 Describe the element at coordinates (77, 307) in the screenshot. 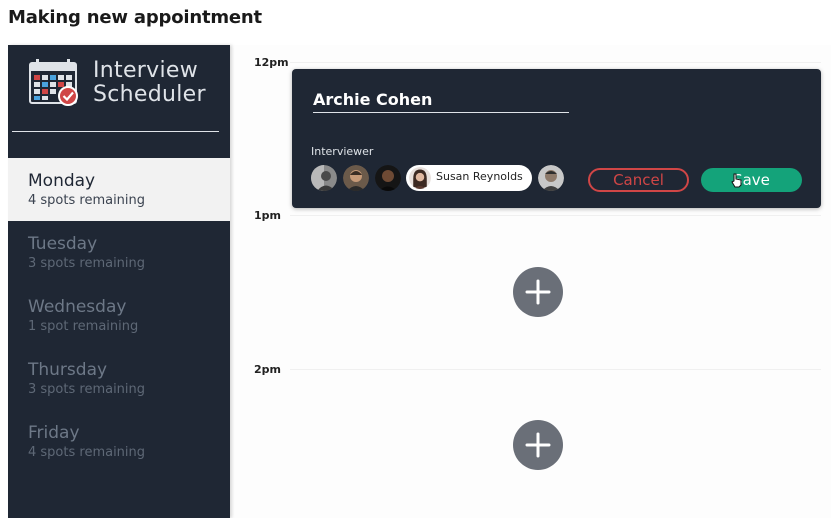

I see `day-name: Wednesday` at that location.